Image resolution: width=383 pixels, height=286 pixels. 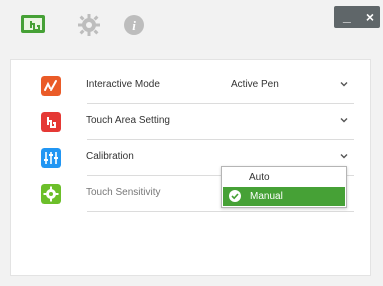 What do you see at coordinates (51, 122) in the screenshot?
I see `touch-area-icon` at bounding box center [51, 122].